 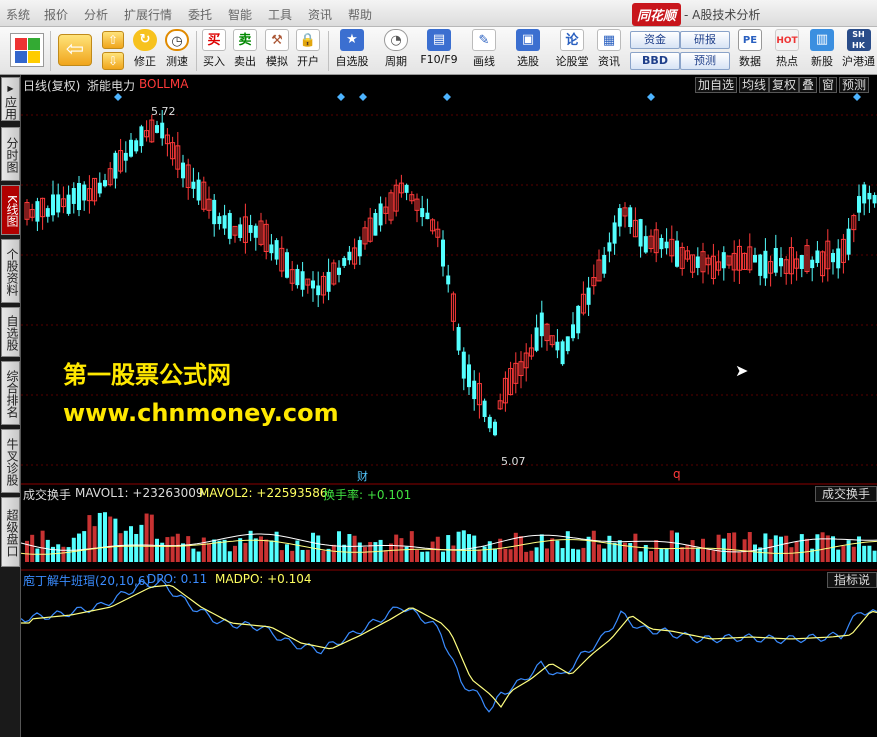 I want to click on watchlist-label: 自选股, so click(x=352, y=61).